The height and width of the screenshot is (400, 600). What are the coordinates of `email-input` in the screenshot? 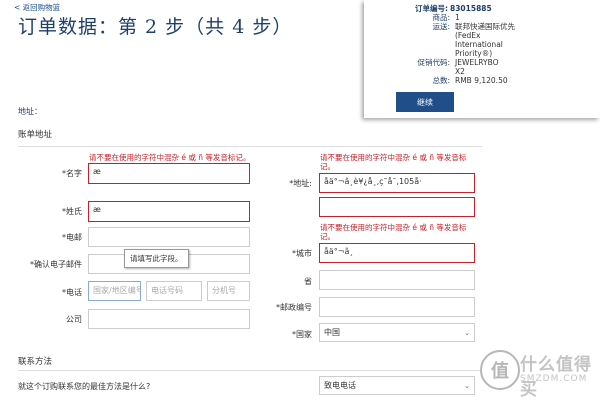 It's located at (169, 237).